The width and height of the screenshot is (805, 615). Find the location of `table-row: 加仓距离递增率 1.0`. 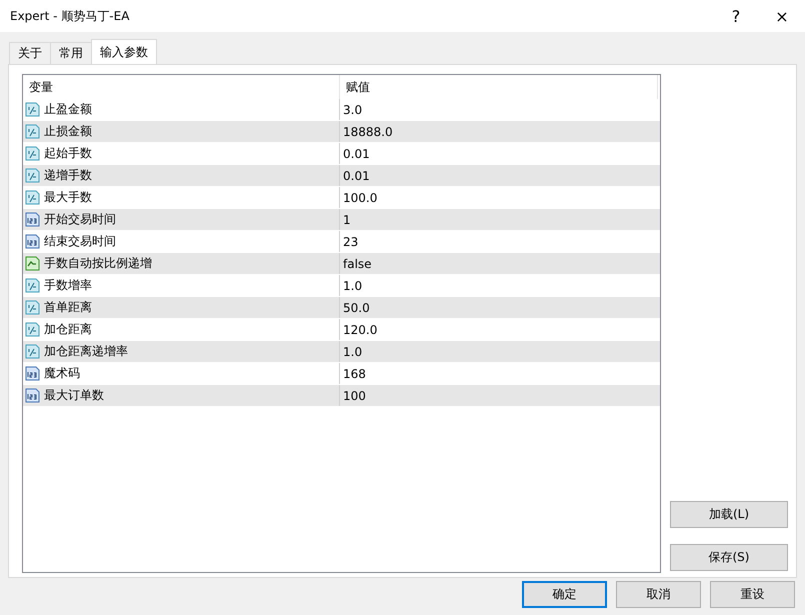

table-row: 加仓距离递增率 1.0 is located at coordinates (341, 352).